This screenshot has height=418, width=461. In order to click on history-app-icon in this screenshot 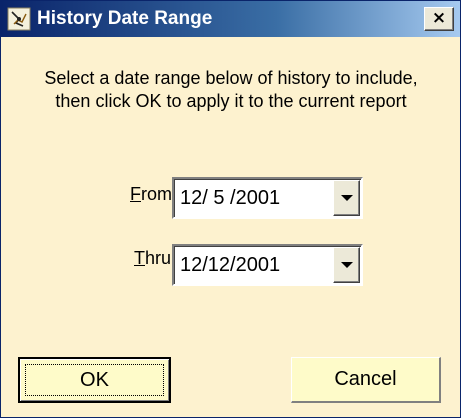, I will do `click(19, 19)`.